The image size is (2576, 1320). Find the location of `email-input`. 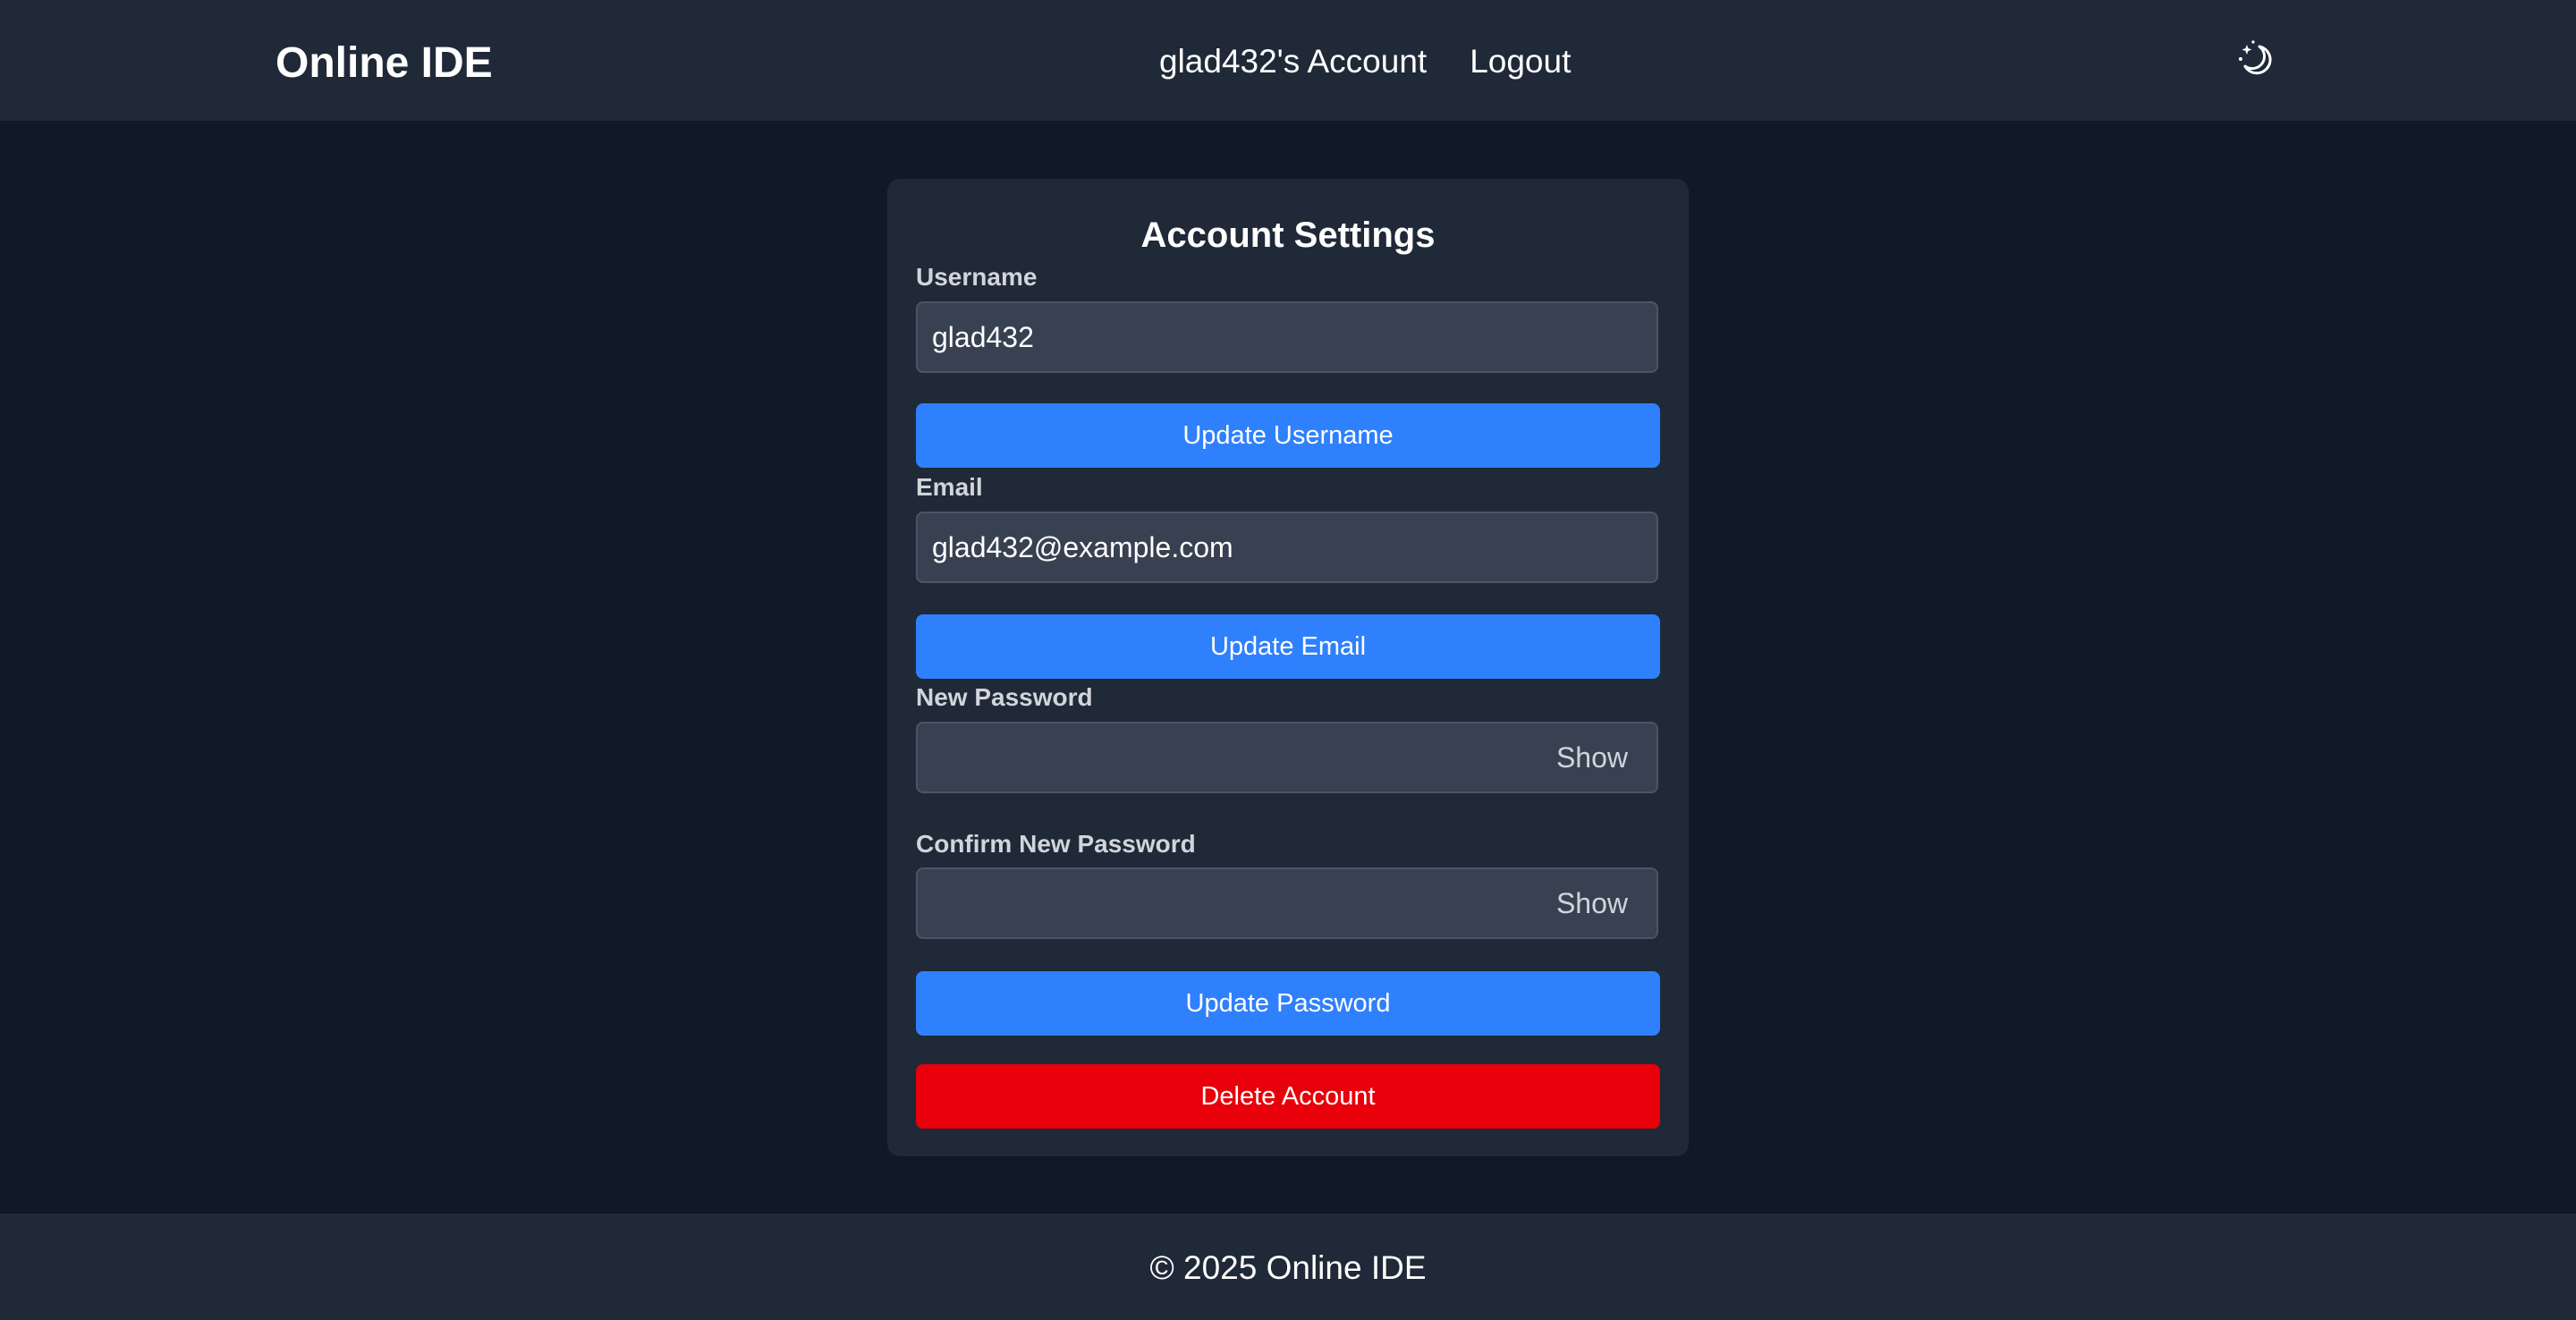

email-input is located at coordinates (1287, 547).